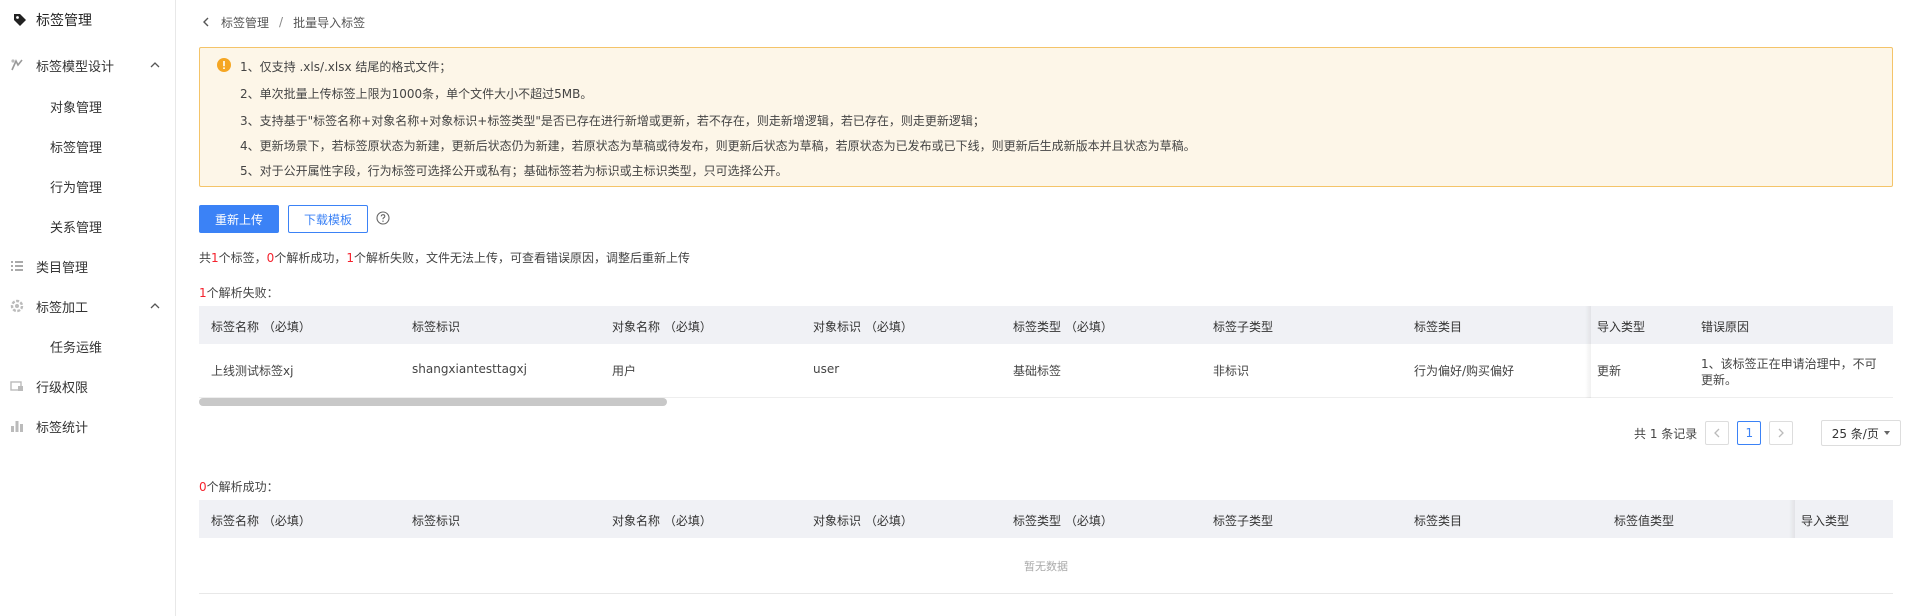  I want to click on download-template-button: 下载模板, so click(328, 219).